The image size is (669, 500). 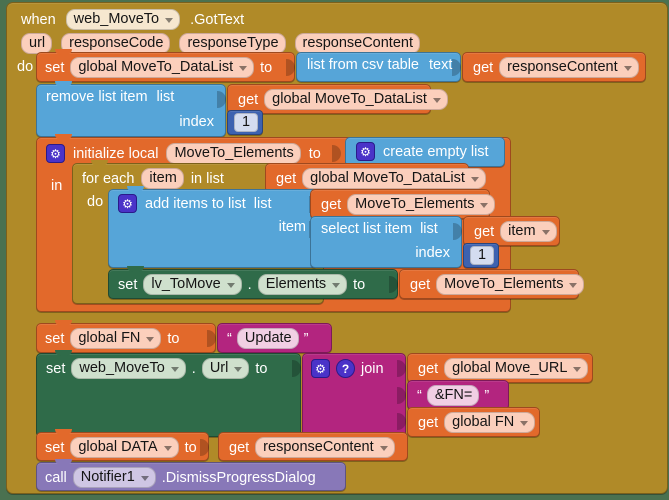 I want to click on loop-variable-item: item, so click(x=162, y=178).